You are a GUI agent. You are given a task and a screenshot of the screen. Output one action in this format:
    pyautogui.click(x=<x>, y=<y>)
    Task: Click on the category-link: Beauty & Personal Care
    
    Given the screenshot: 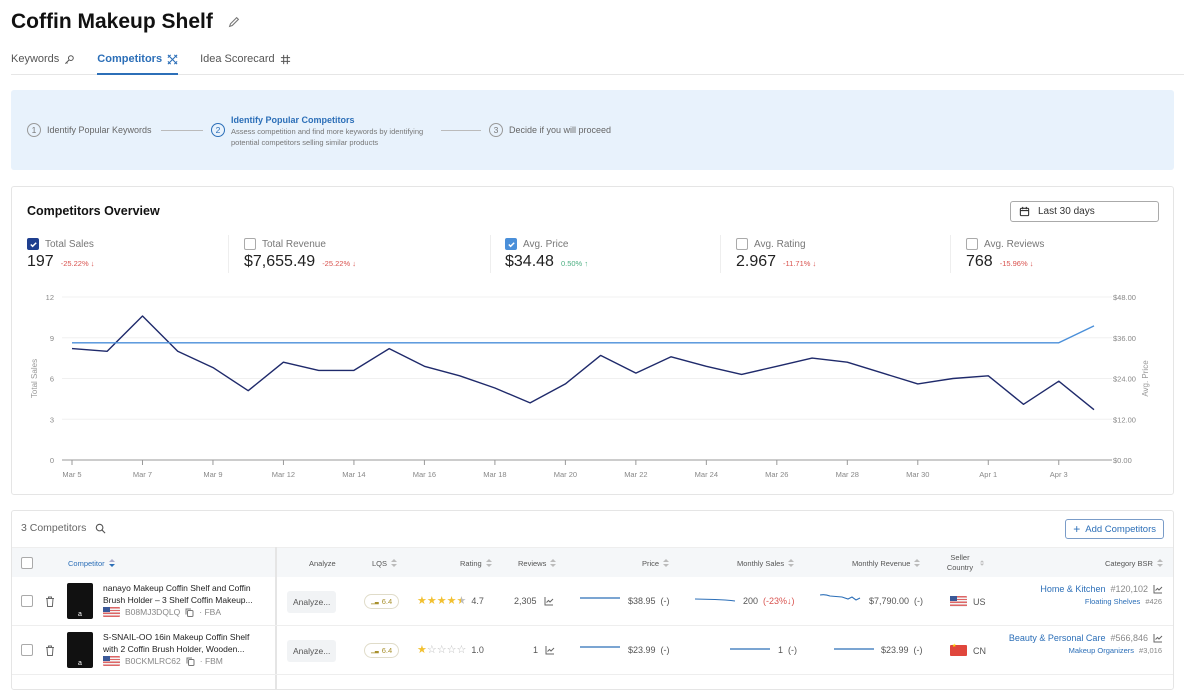 What is the action you would take?
    pyautogui.click(x=1057, y=638)
    